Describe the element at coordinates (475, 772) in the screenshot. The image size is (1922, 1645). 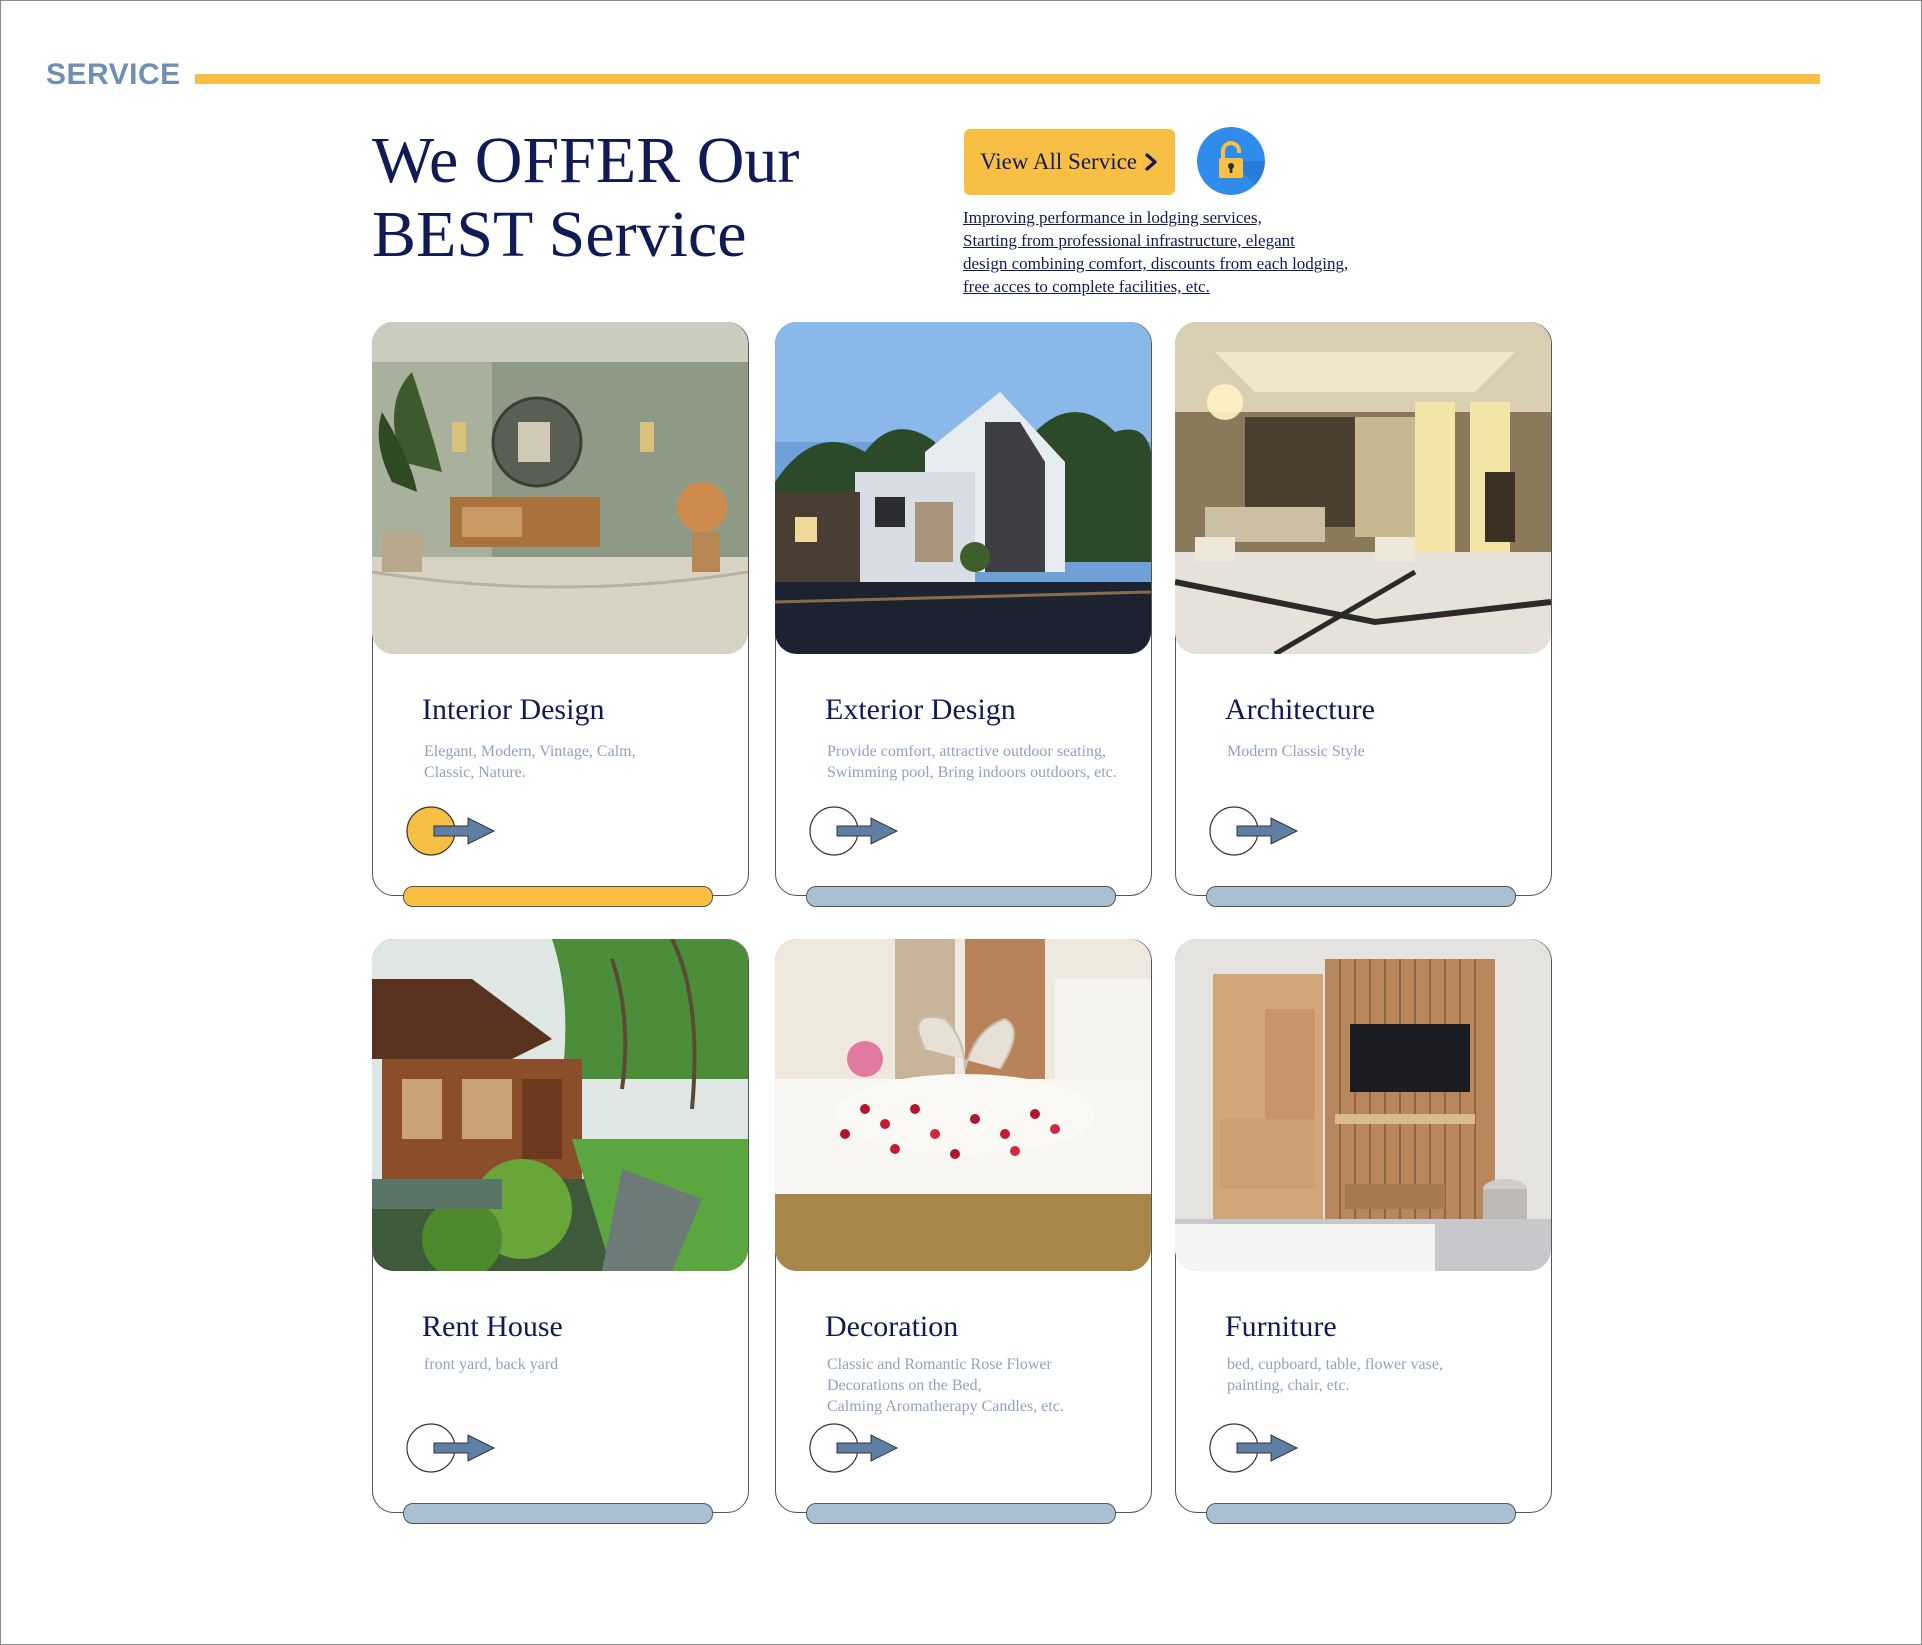
I see `card-description-line: Classic, Nature.` at that location.